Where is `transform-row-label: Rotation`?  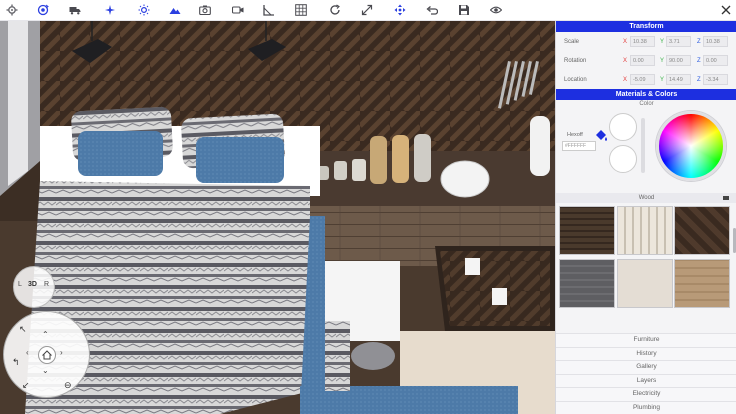
transform-row-label: Rotation is located at coordinates (575, 60).